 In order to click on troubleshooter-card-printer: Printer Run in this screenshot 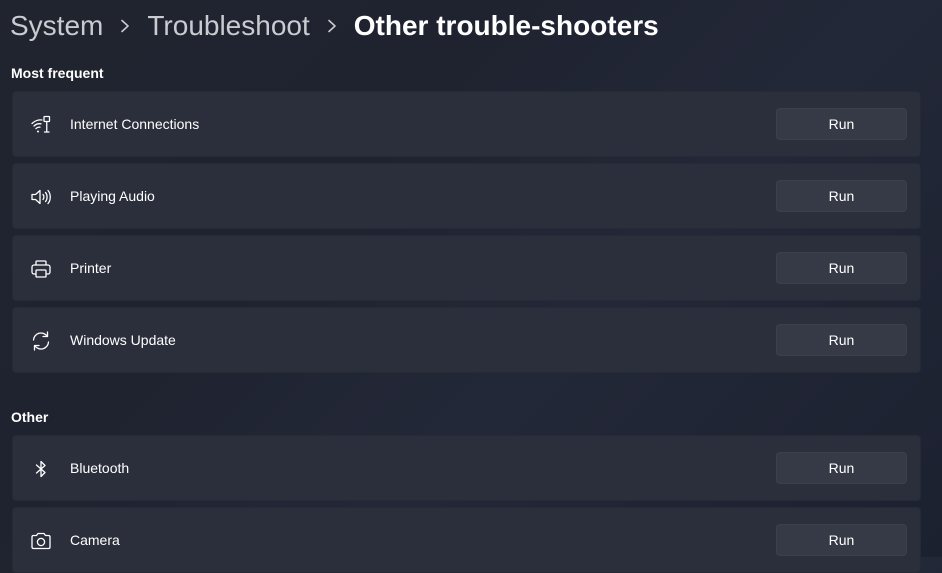, I will do `click(466, 268)`.